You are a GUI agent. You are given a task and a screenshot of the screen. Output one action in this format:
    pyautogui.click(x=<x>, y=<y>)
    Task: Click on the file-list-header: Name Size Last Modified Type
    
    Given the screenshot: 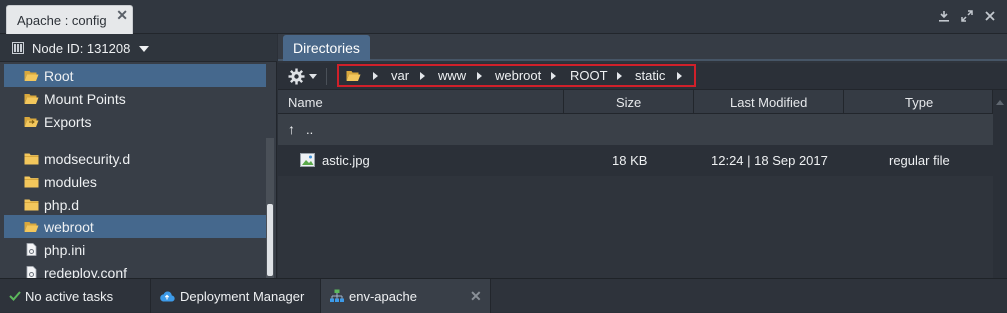 What is the action you would take?
    pyautogui.click(x=635, y=102)
    